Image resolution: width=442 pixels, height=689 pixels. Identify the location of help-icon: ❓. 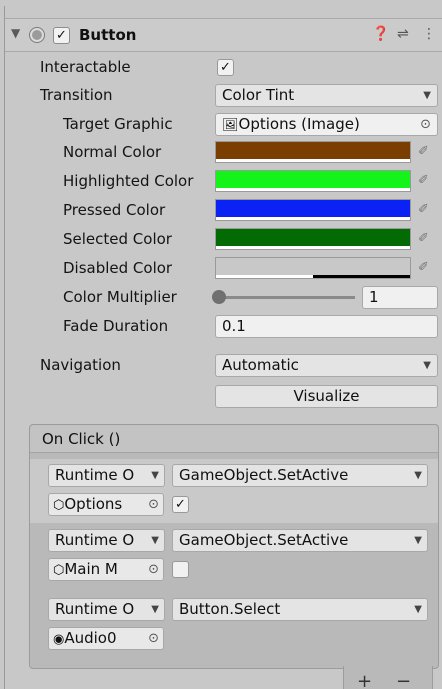
(380, 34).